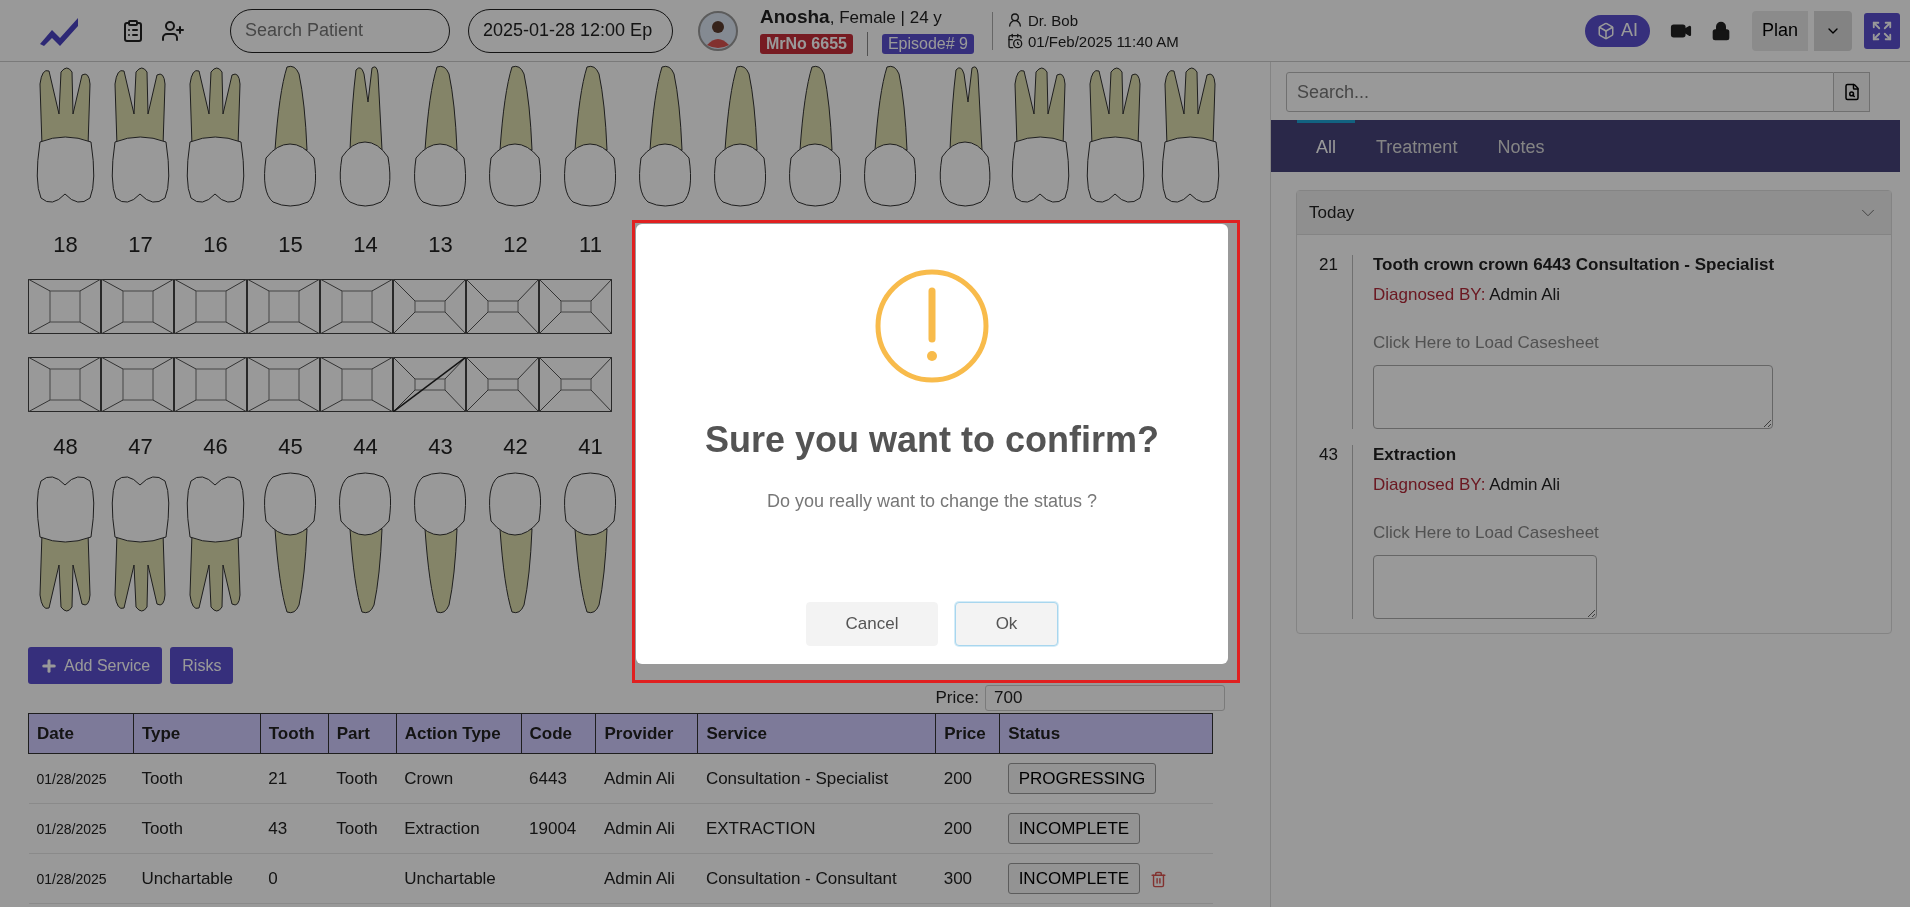  I want to click on calendar-icon, so click(1015, 41).